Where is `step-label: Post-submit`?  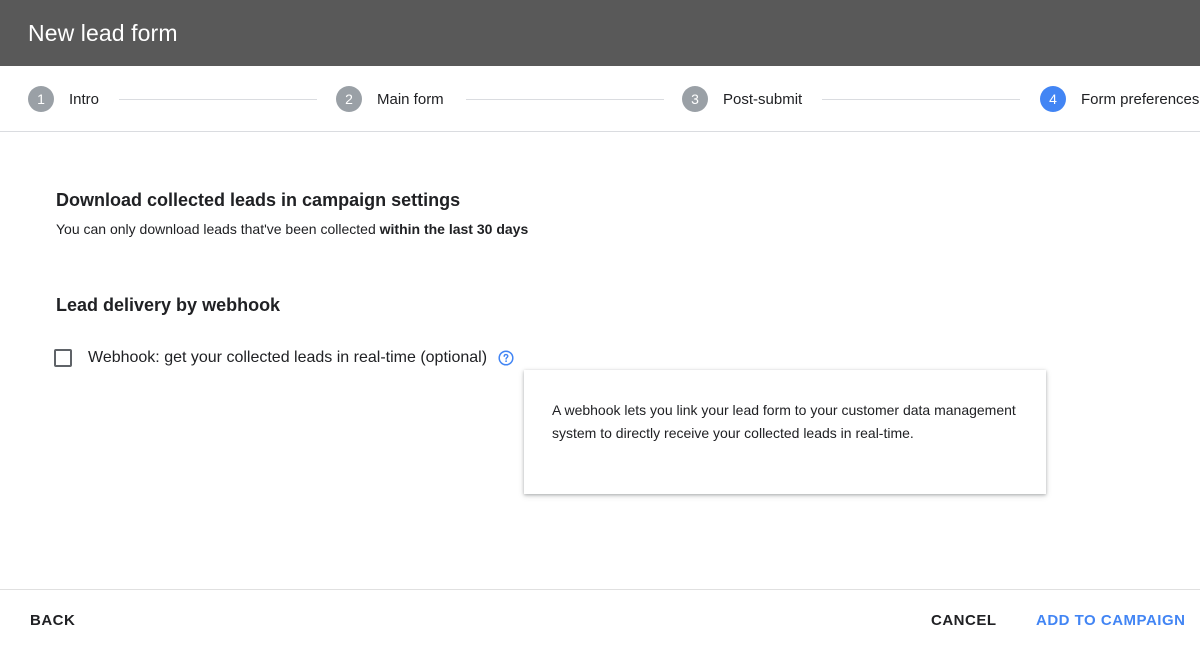
step-label: Post-submit is located at coordinates (763, 99).